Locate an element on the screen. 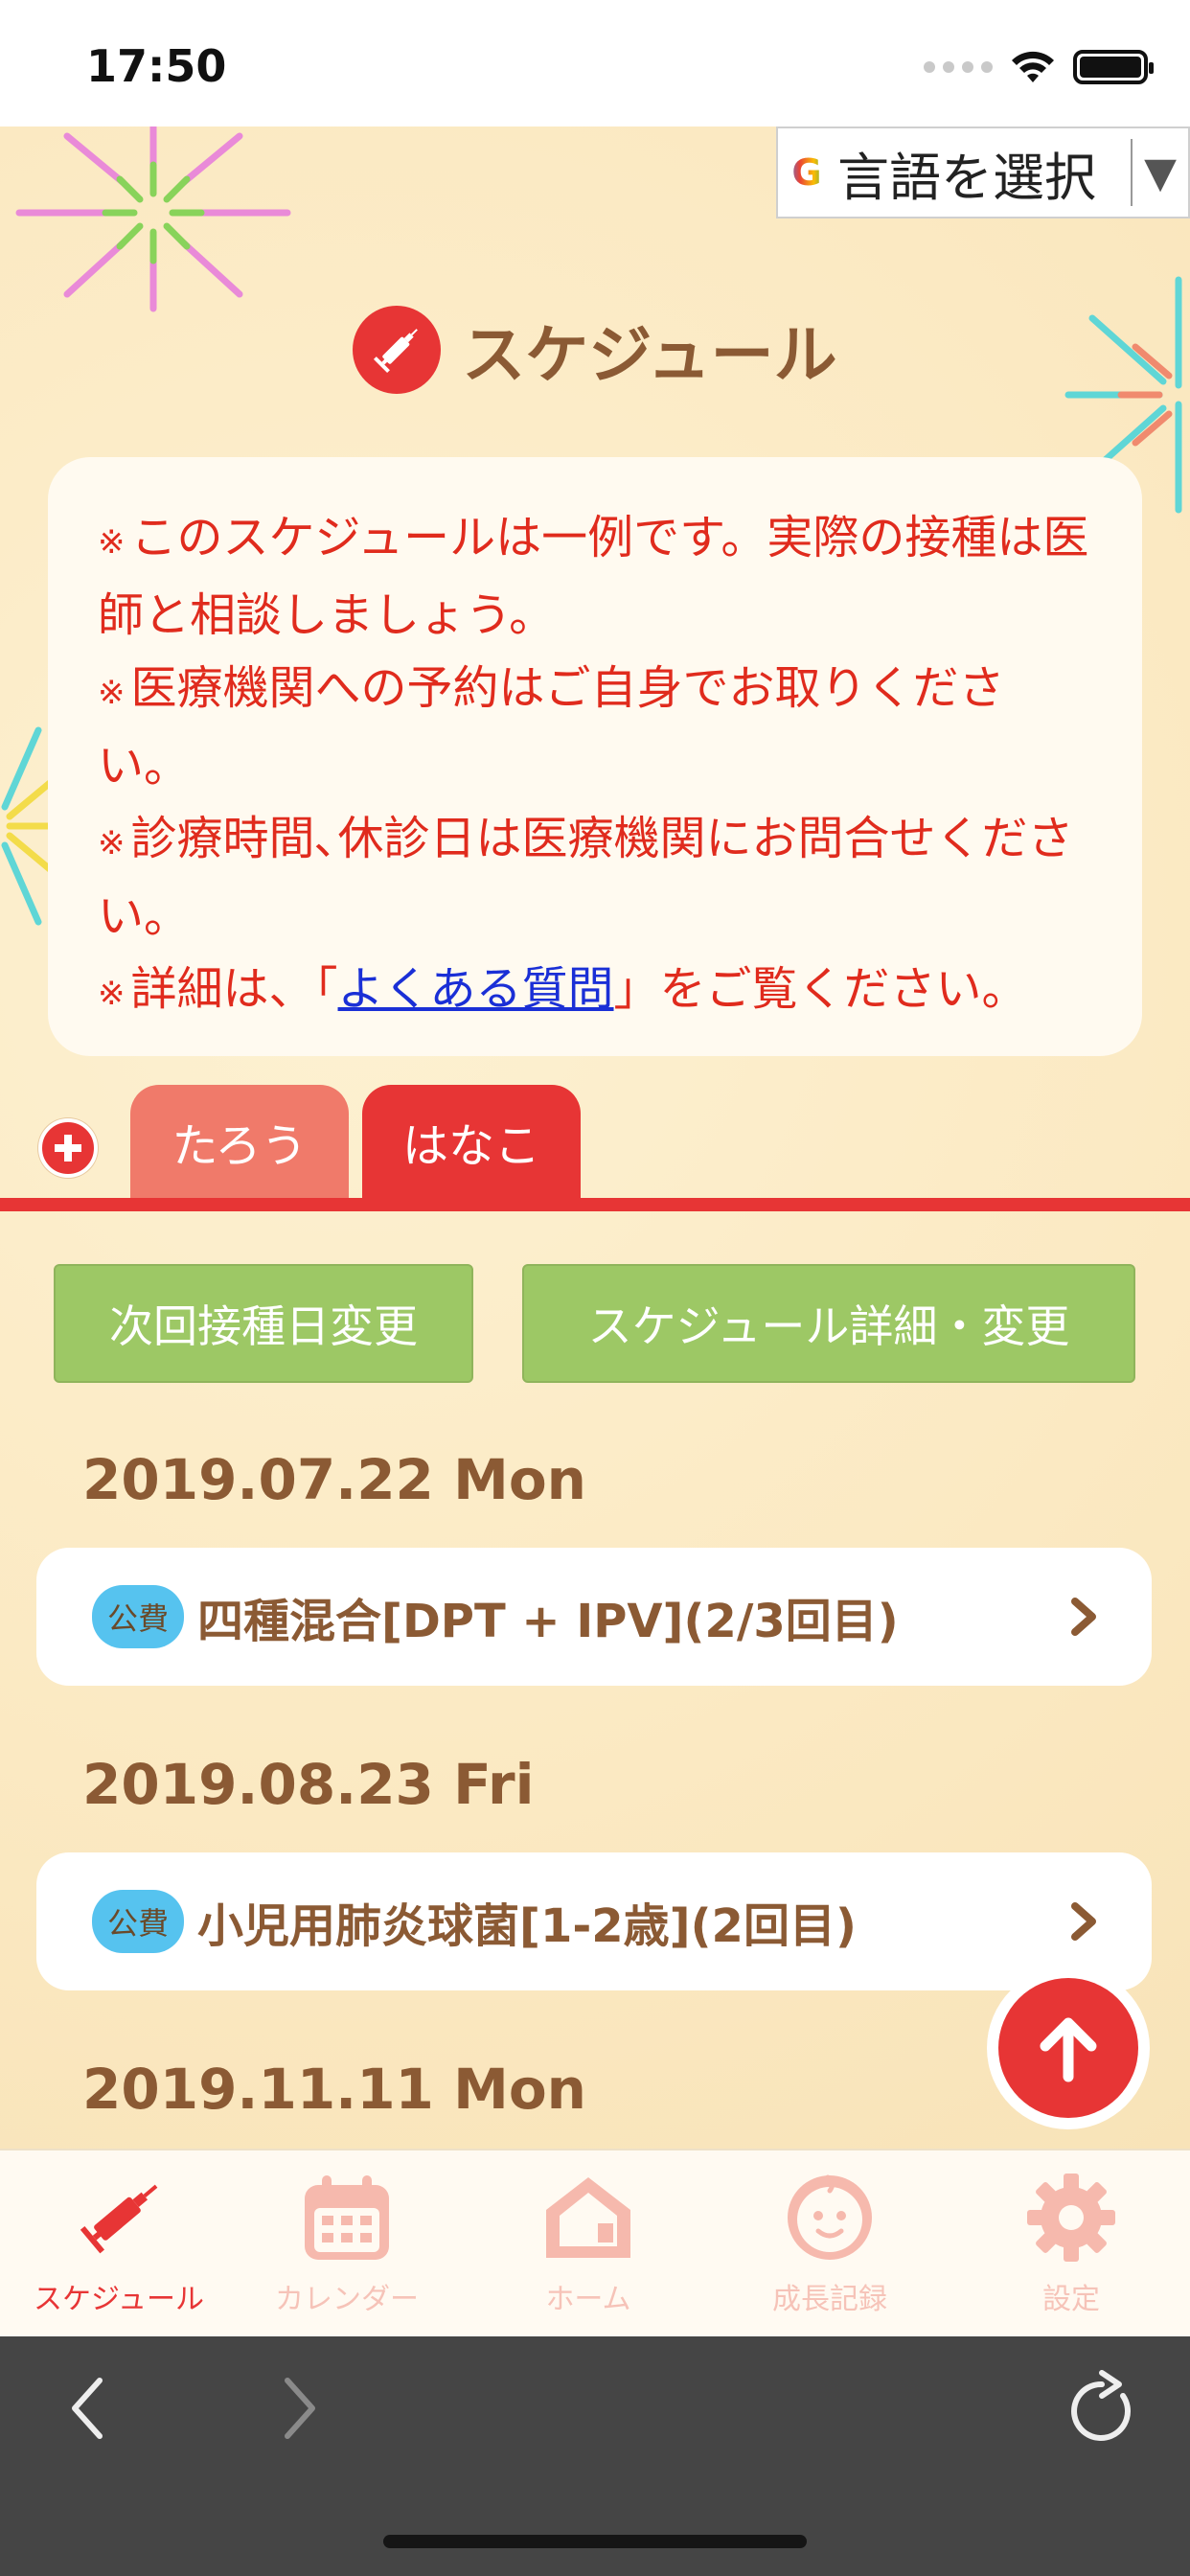 The height and width of the screenshot is (2576, 1190). schedule-detail-button: スケジュール詳細・変更 is located at coordinates (828, 1323).